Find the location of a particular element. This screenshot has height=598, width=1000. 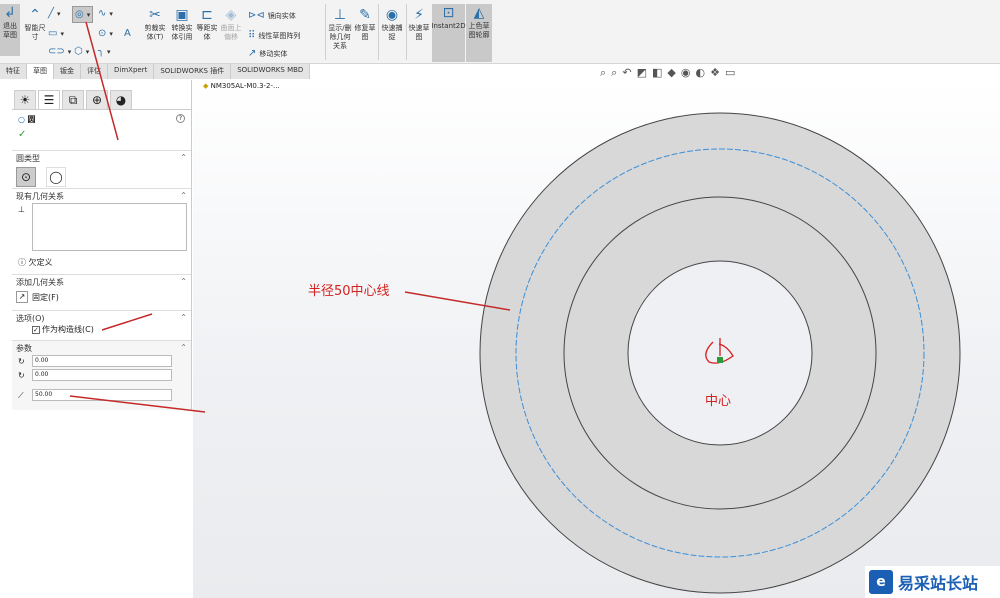

cube-icon: ▣ is located at coordinates (182, 15).